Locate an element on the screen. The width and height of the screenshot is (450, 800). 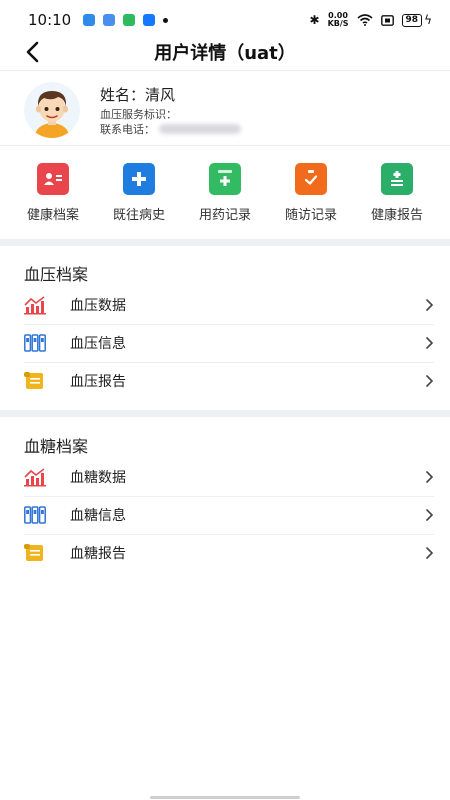
bg-data-row: 血糖数据 is located at coordinates (229, 477).